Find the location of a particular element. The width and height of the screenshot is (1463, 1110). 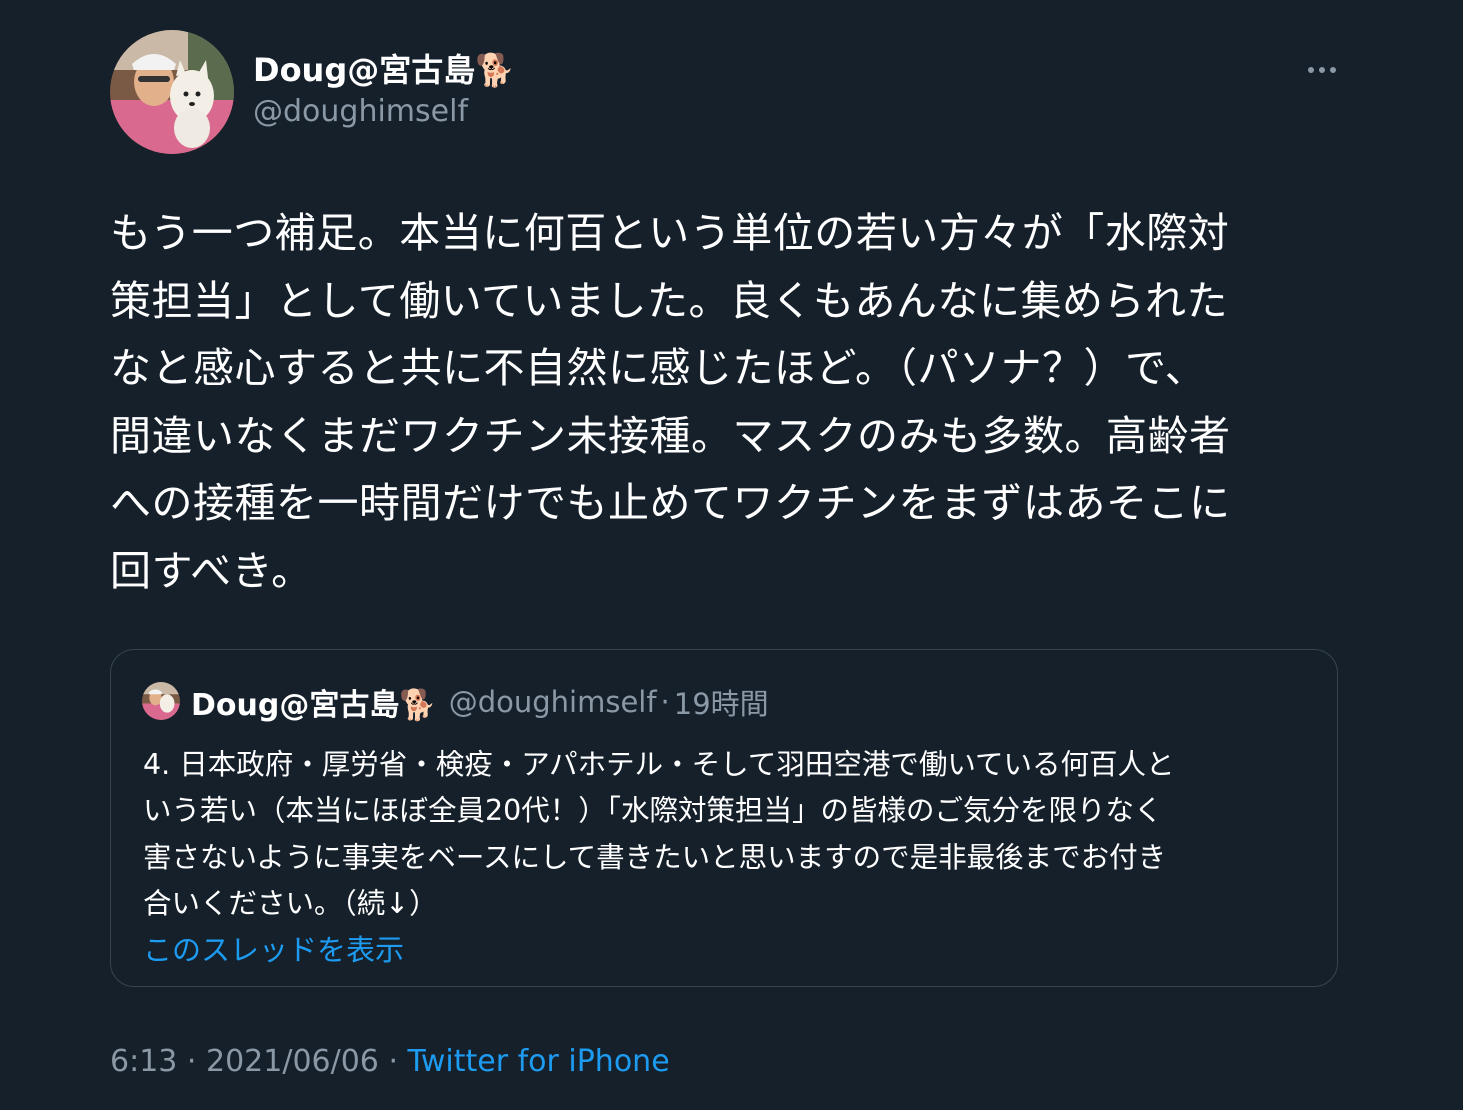

author-avatar is located at coordinates (172, 92).